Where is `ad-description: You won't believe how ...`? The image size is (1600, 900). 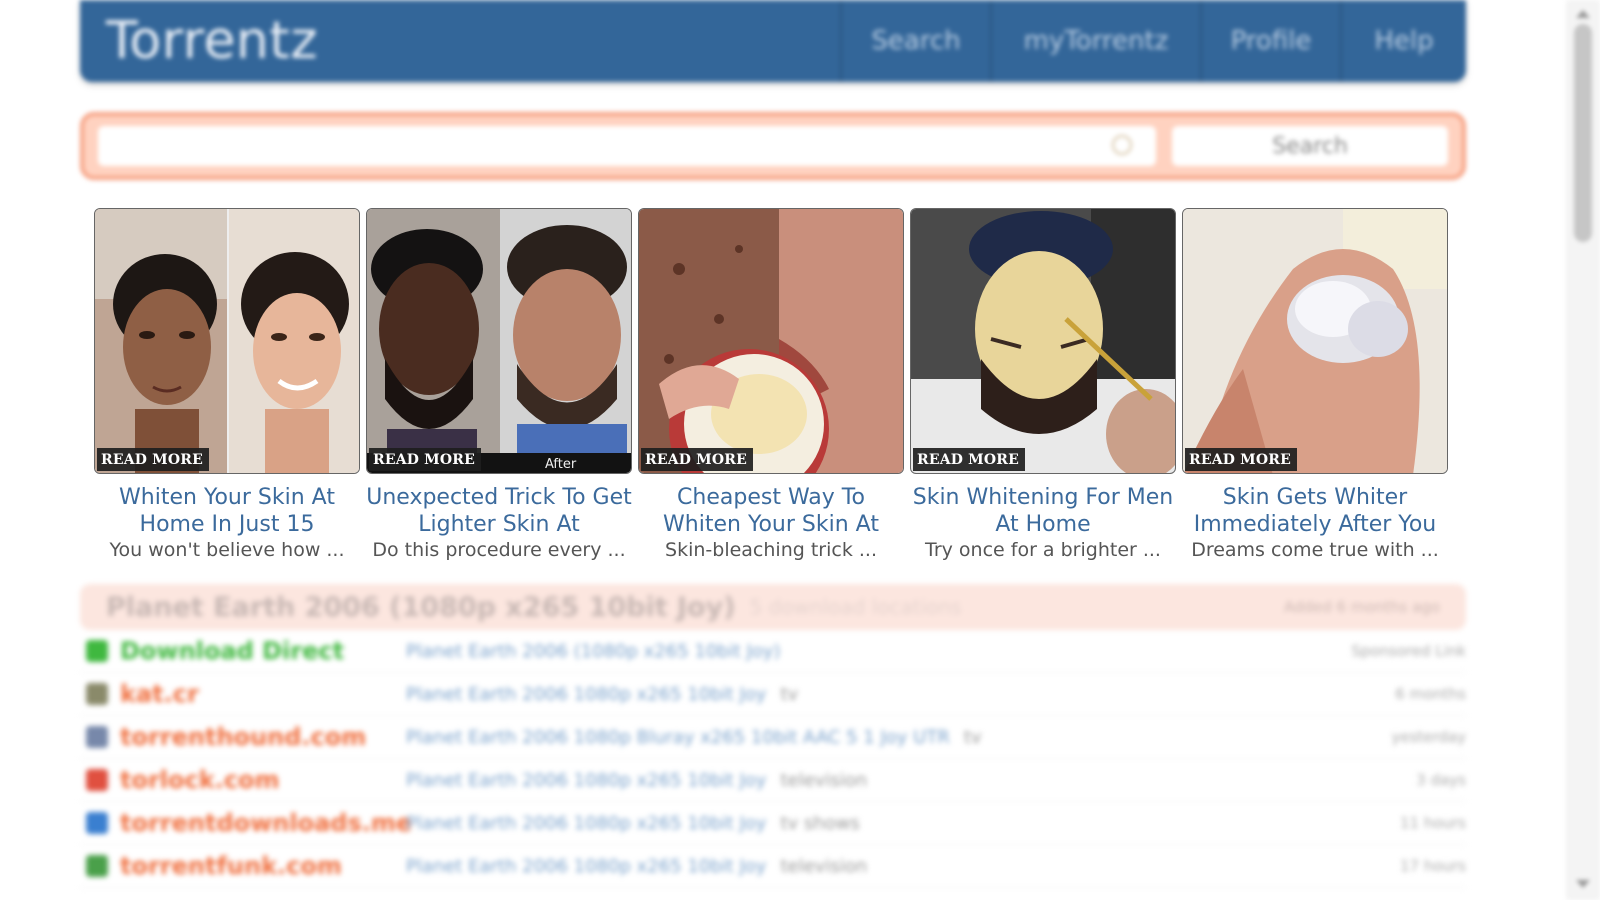 ad-description: You won't believe how ... is located at coordinates (227, 549).